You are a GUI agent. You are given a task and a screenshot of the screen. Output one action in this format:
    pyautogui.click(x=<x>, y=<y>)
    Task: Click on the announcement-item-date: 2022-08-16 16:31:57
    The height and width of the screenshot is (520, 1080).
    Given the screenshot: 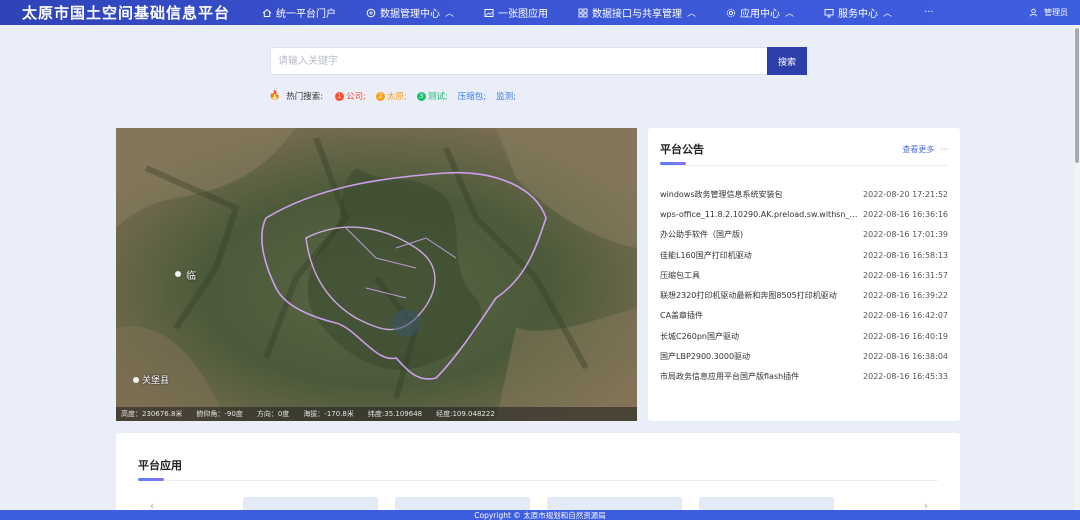 What is the action you would take?
    pyautogui.click(x=905, y=275)
    